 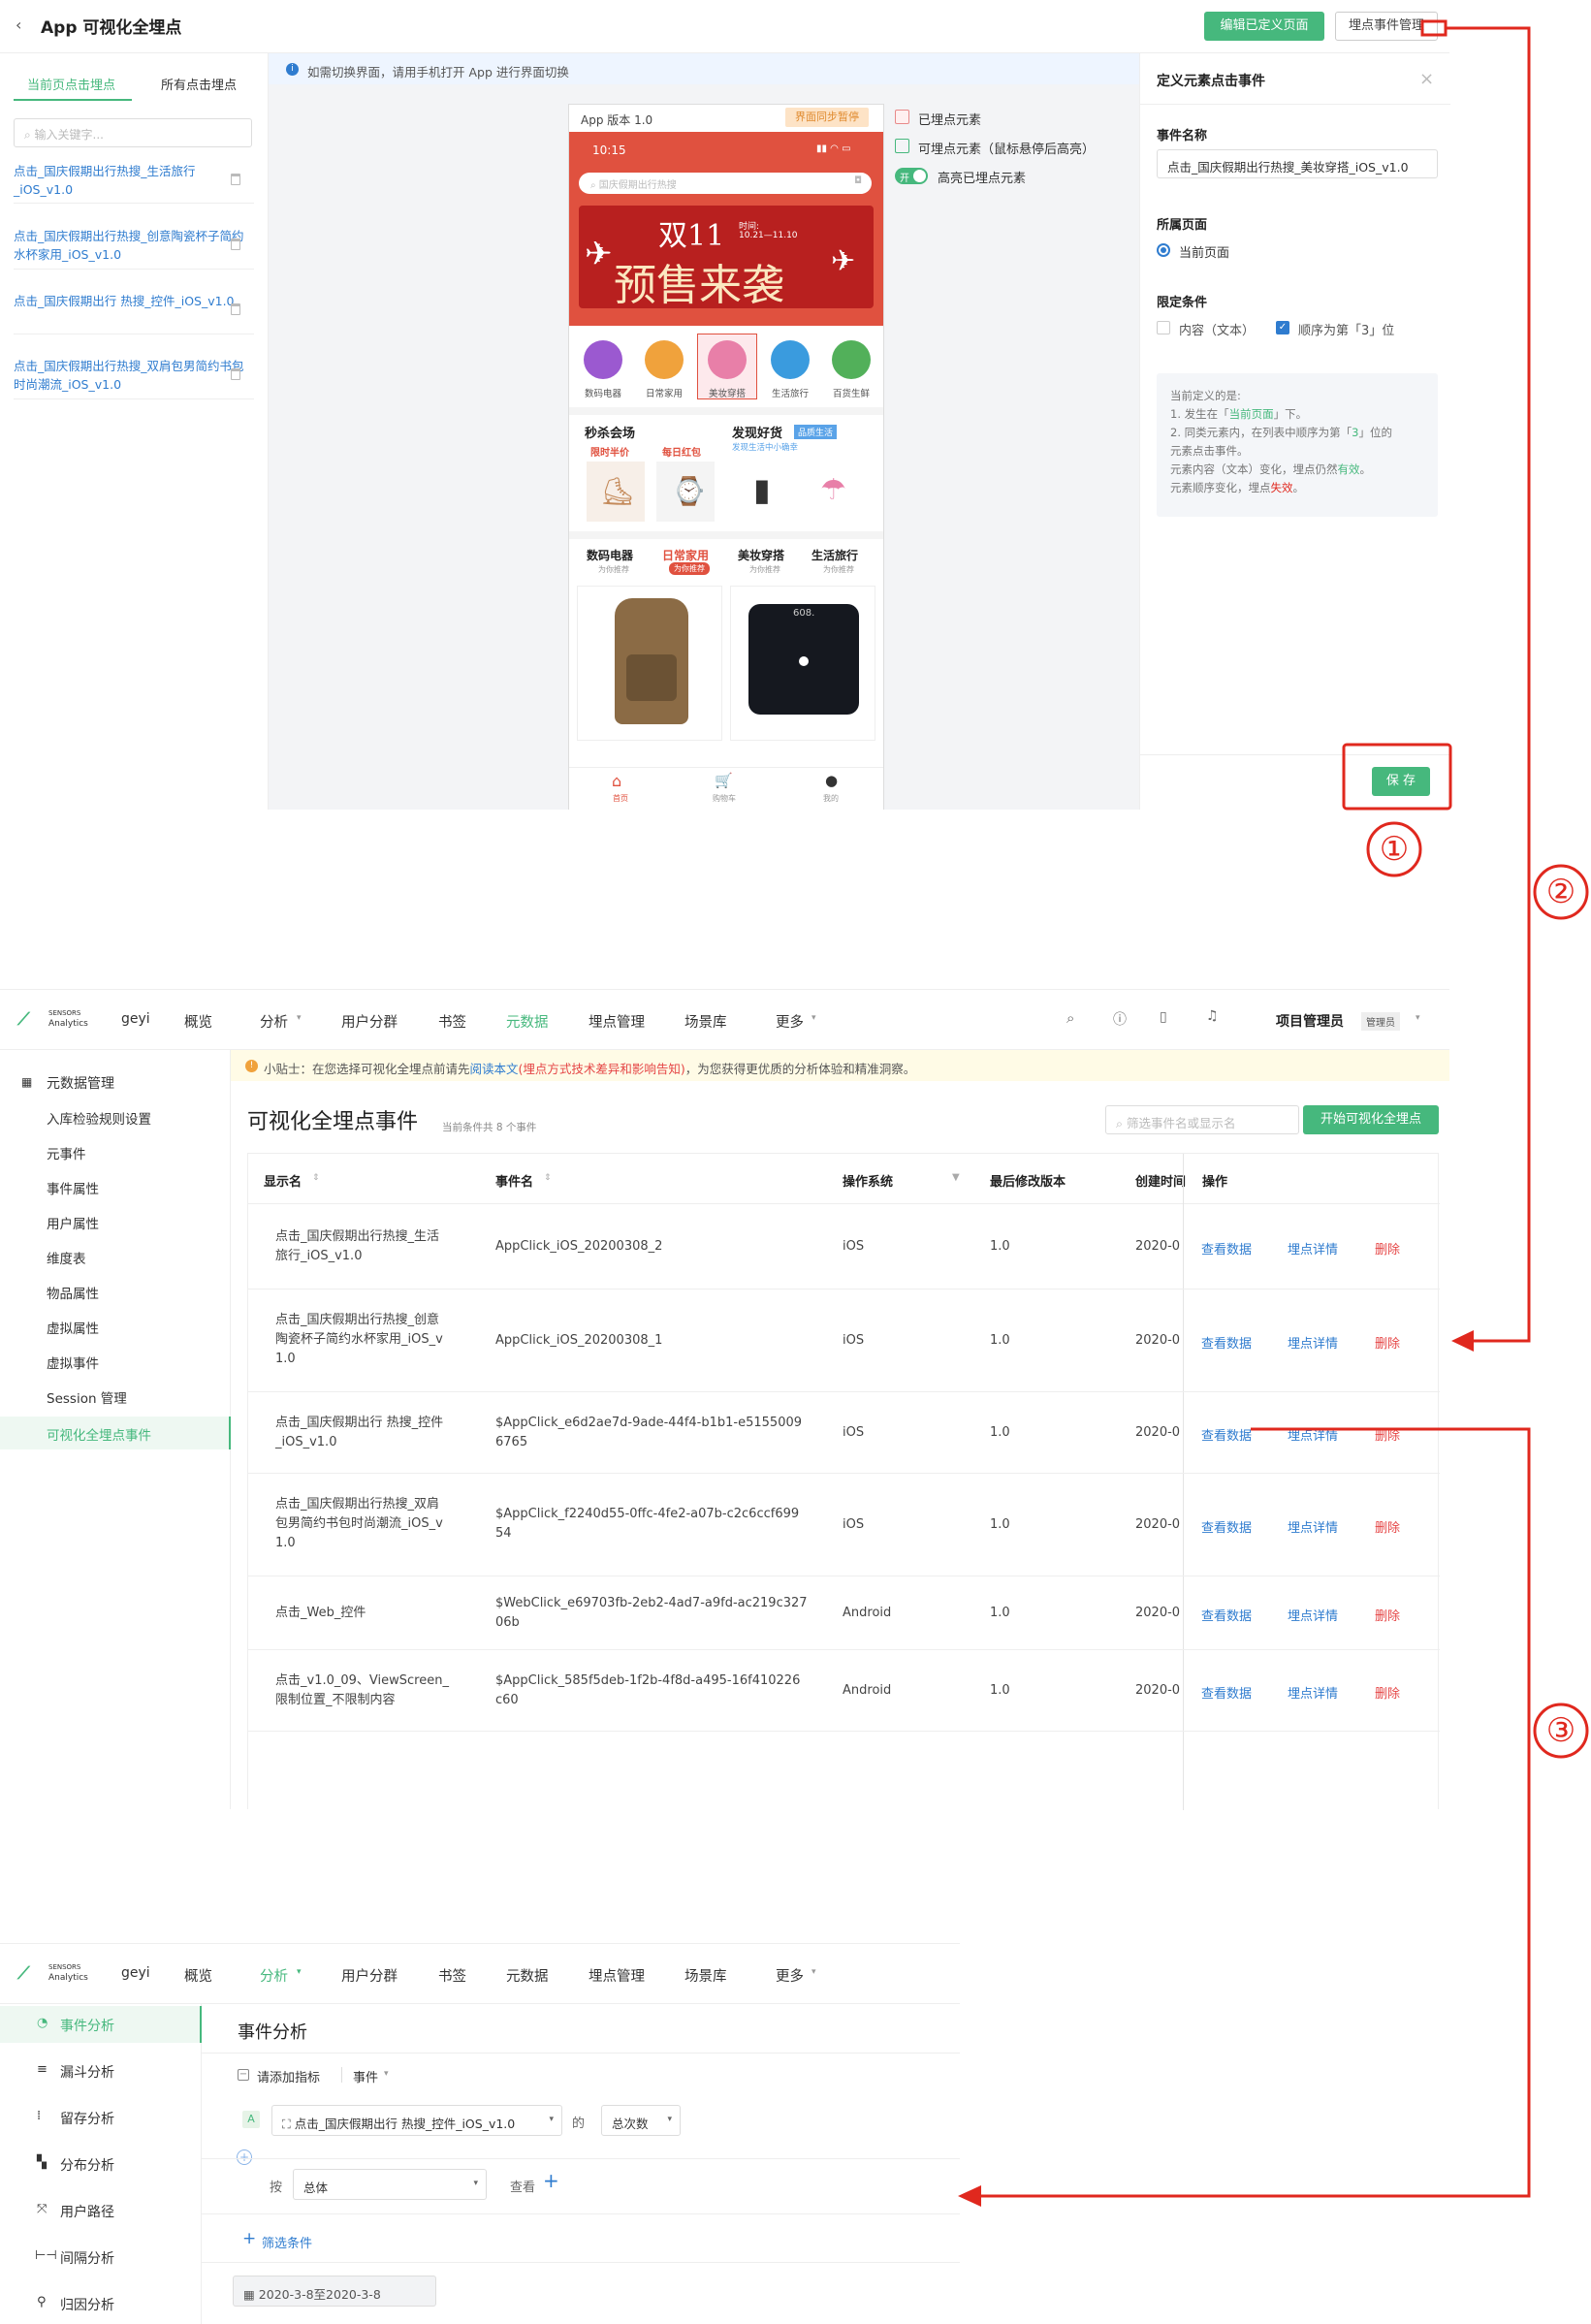 I want to click on save-highlight-box, so click(x=1397, y=777).